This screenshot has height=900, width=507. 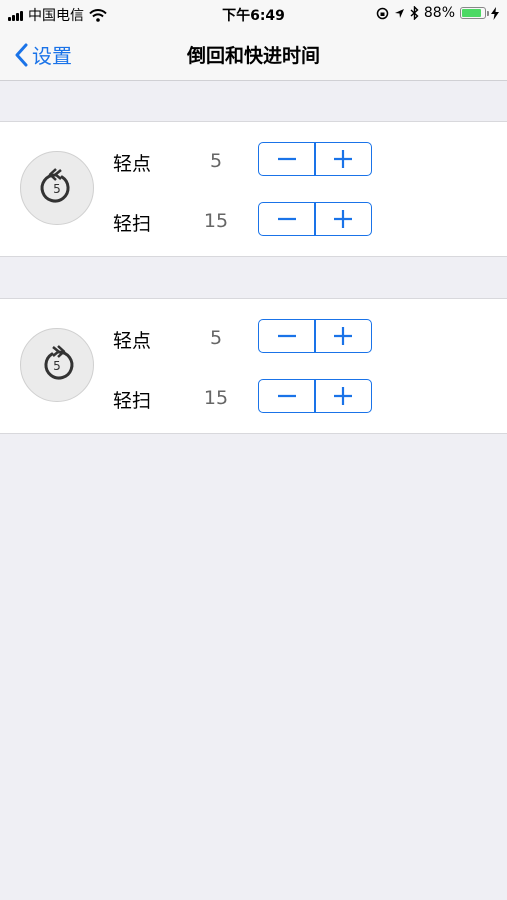 What do you see at coordinates (414, 13) in the screenshot?
I see `bluetooth-icon` at bounding box center [414, 13].